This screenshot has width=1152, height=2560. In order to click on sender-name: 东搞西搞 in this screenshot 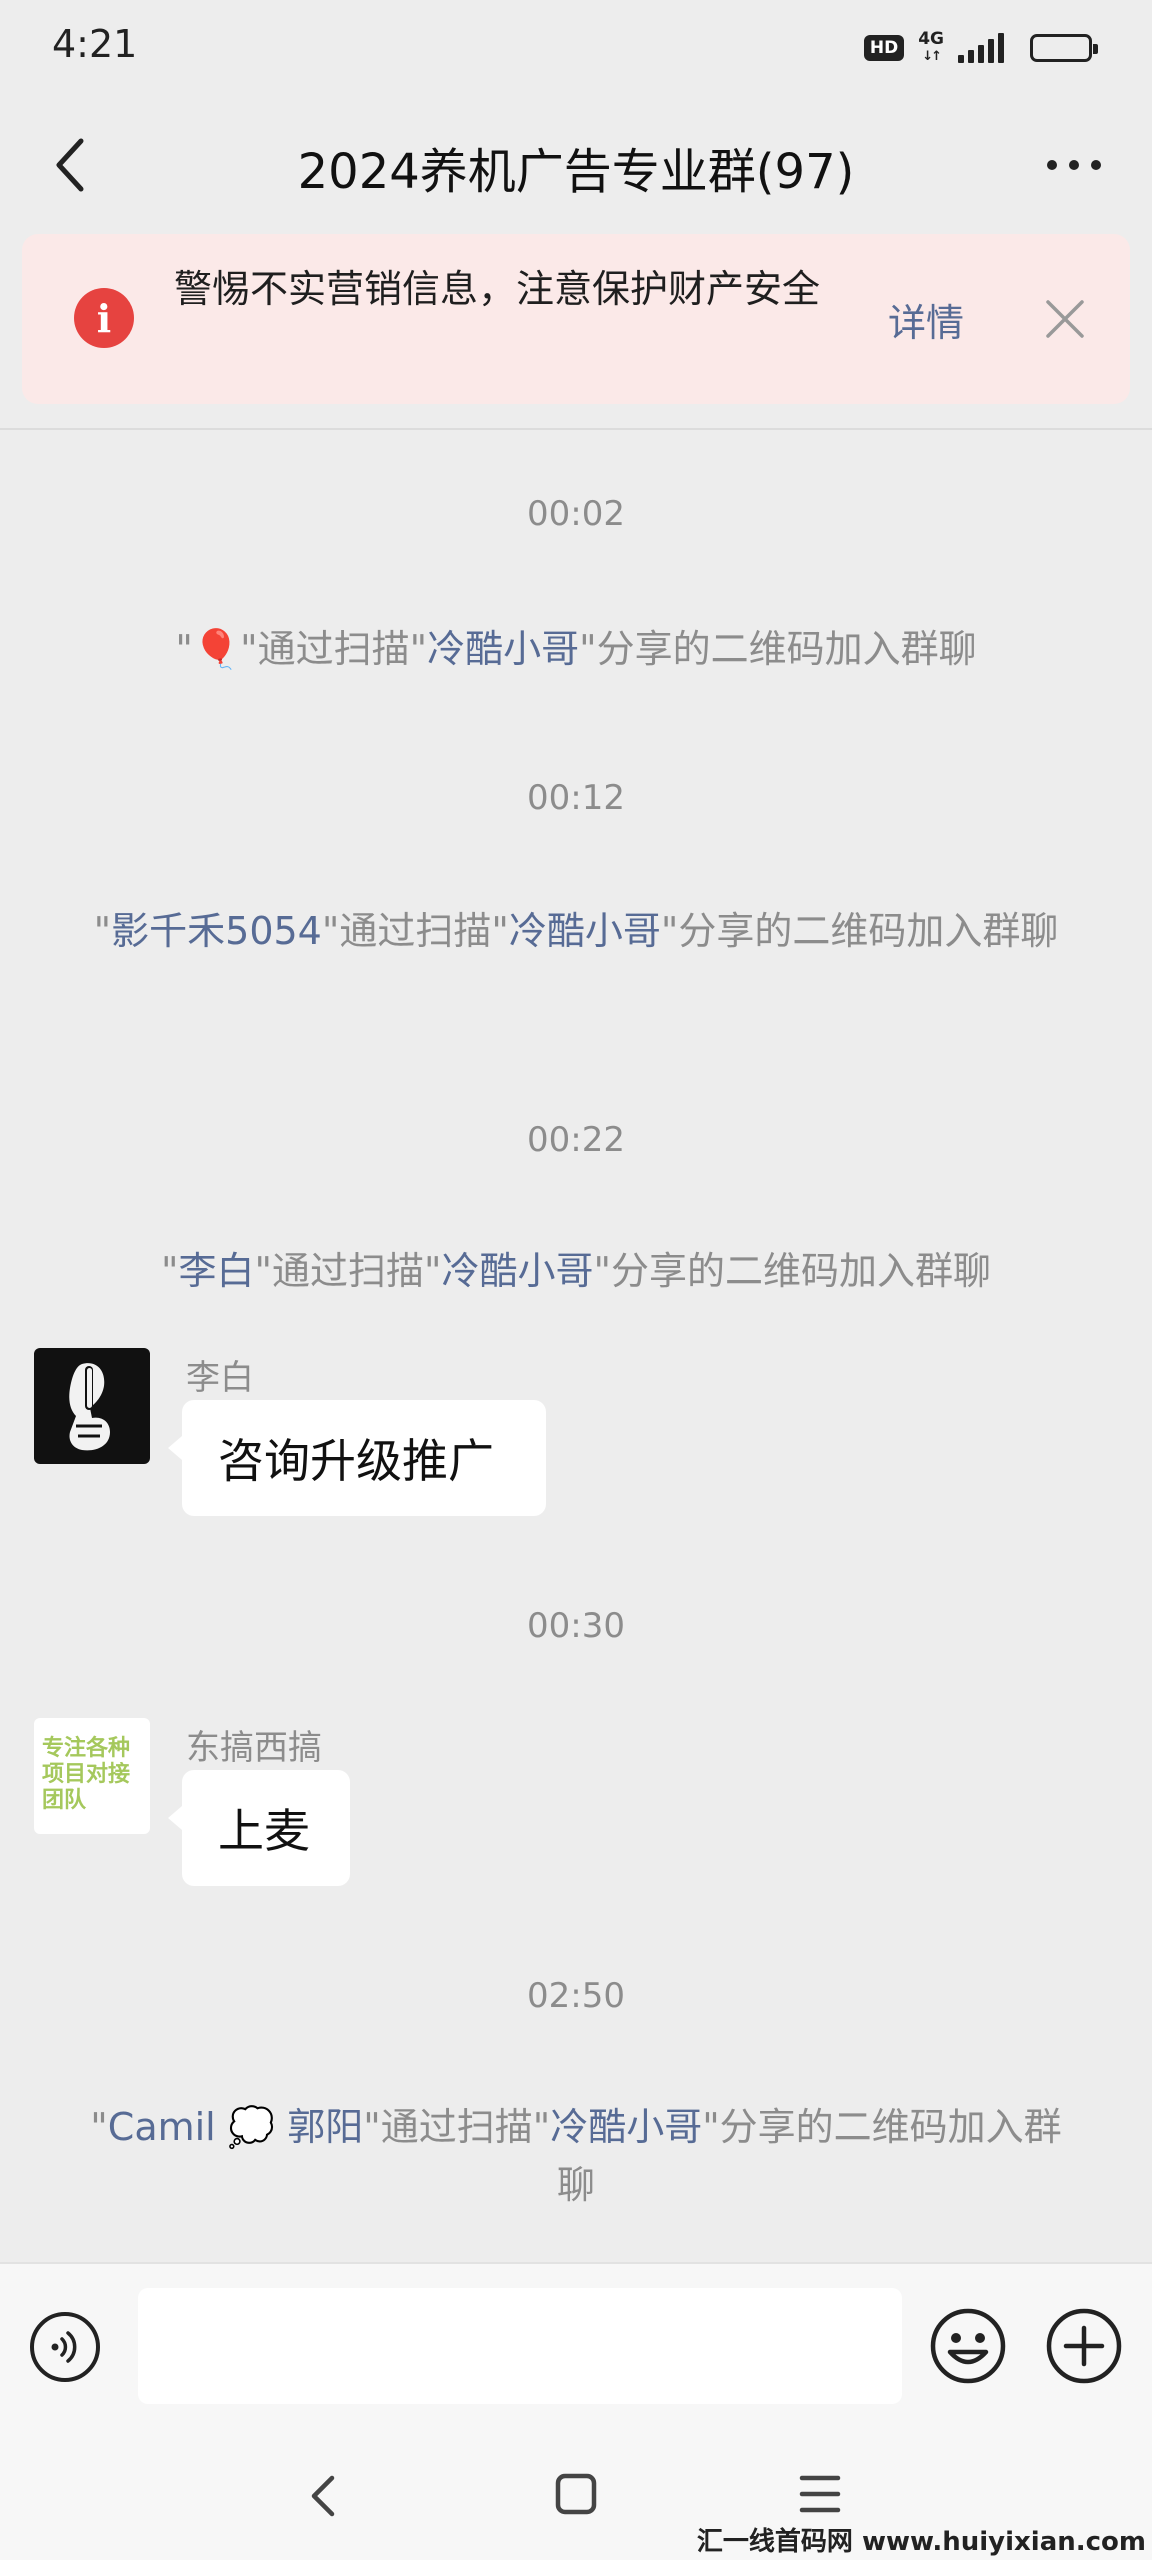, I will do `click(254, 1748)`.